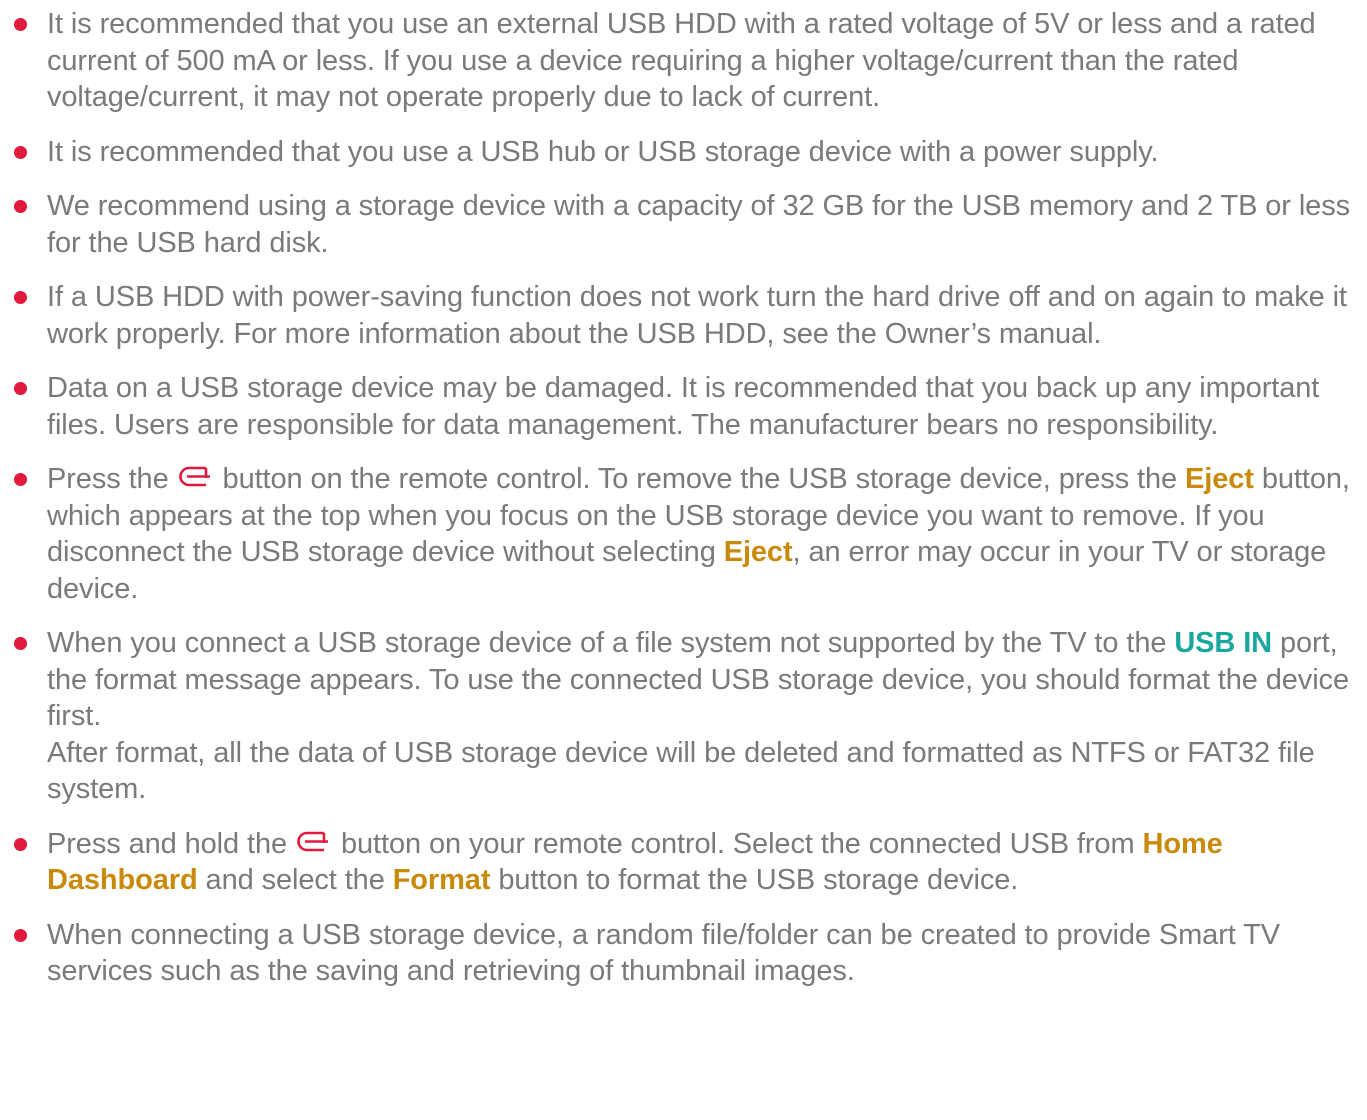  Describe the element at coordinates (1223, 643) in the screenshot. I see `usb-in-keyword: USB IN` at that location.